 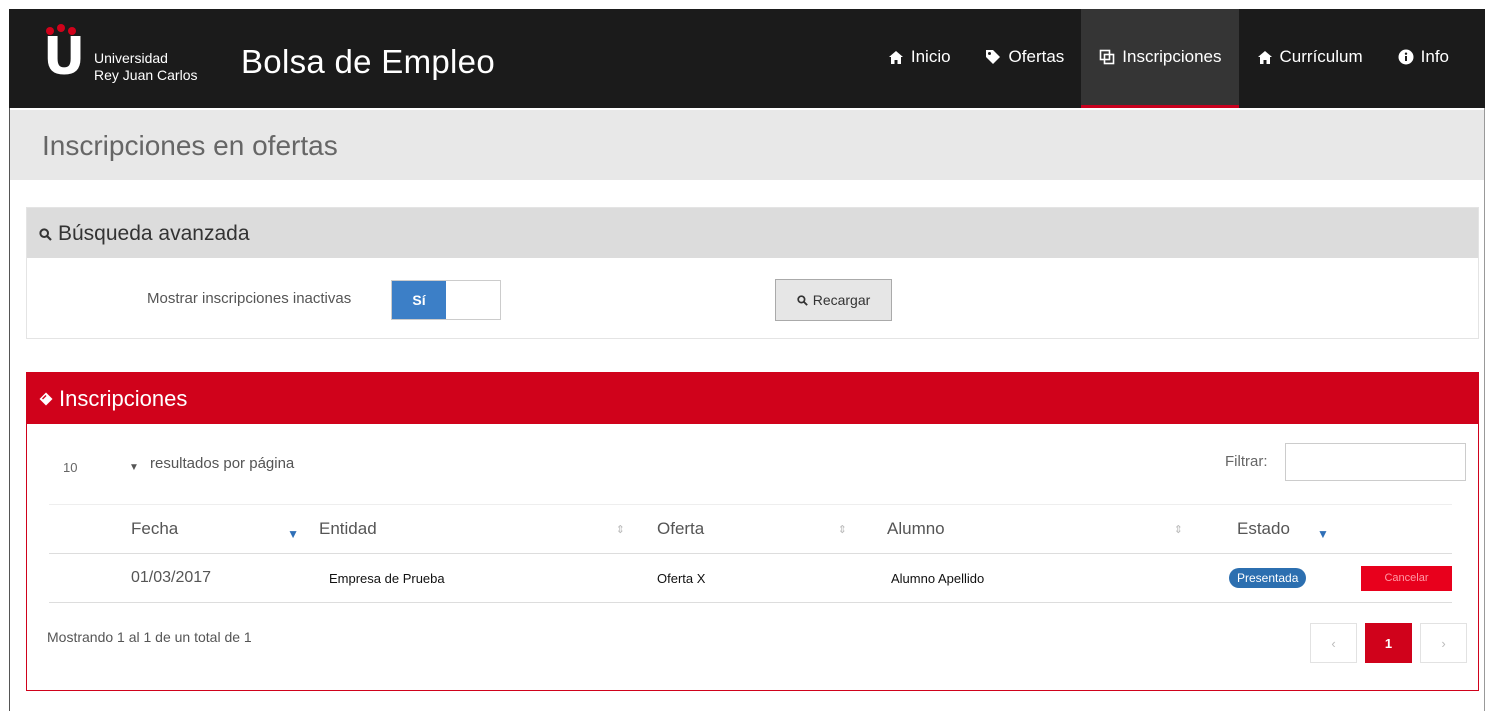 I want to click on reload-button: Recargar, so click(x=833, y=300).